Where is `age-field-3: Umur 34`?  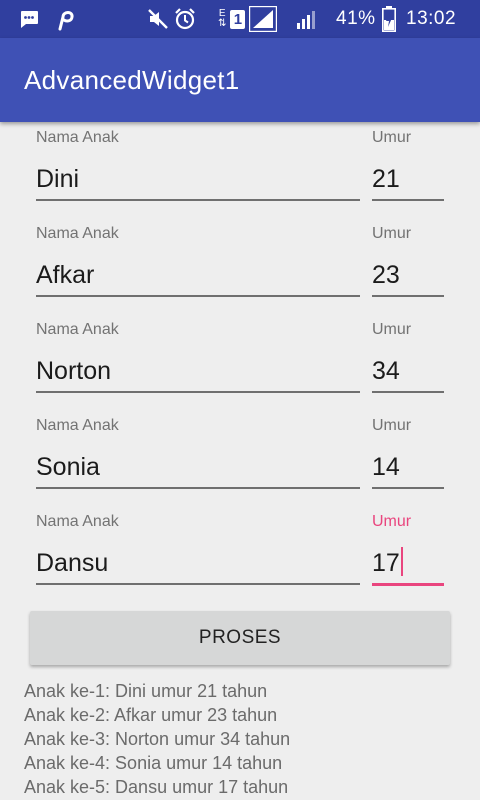 age-field-3: Umur 34 is located at coordinates (408, 354).